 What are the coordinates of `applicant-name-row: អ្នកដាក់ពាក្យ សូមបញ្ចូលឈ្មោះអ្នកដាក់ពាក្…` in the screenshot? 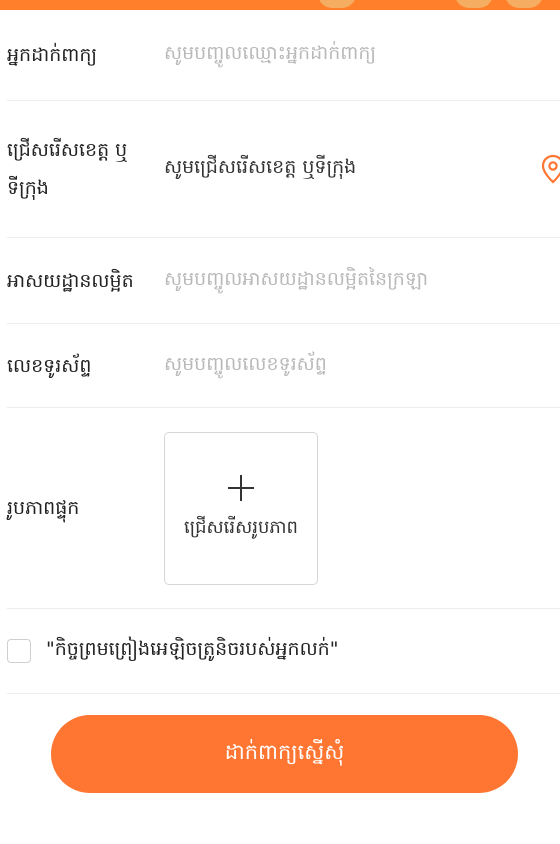 It's located at (283, 55).